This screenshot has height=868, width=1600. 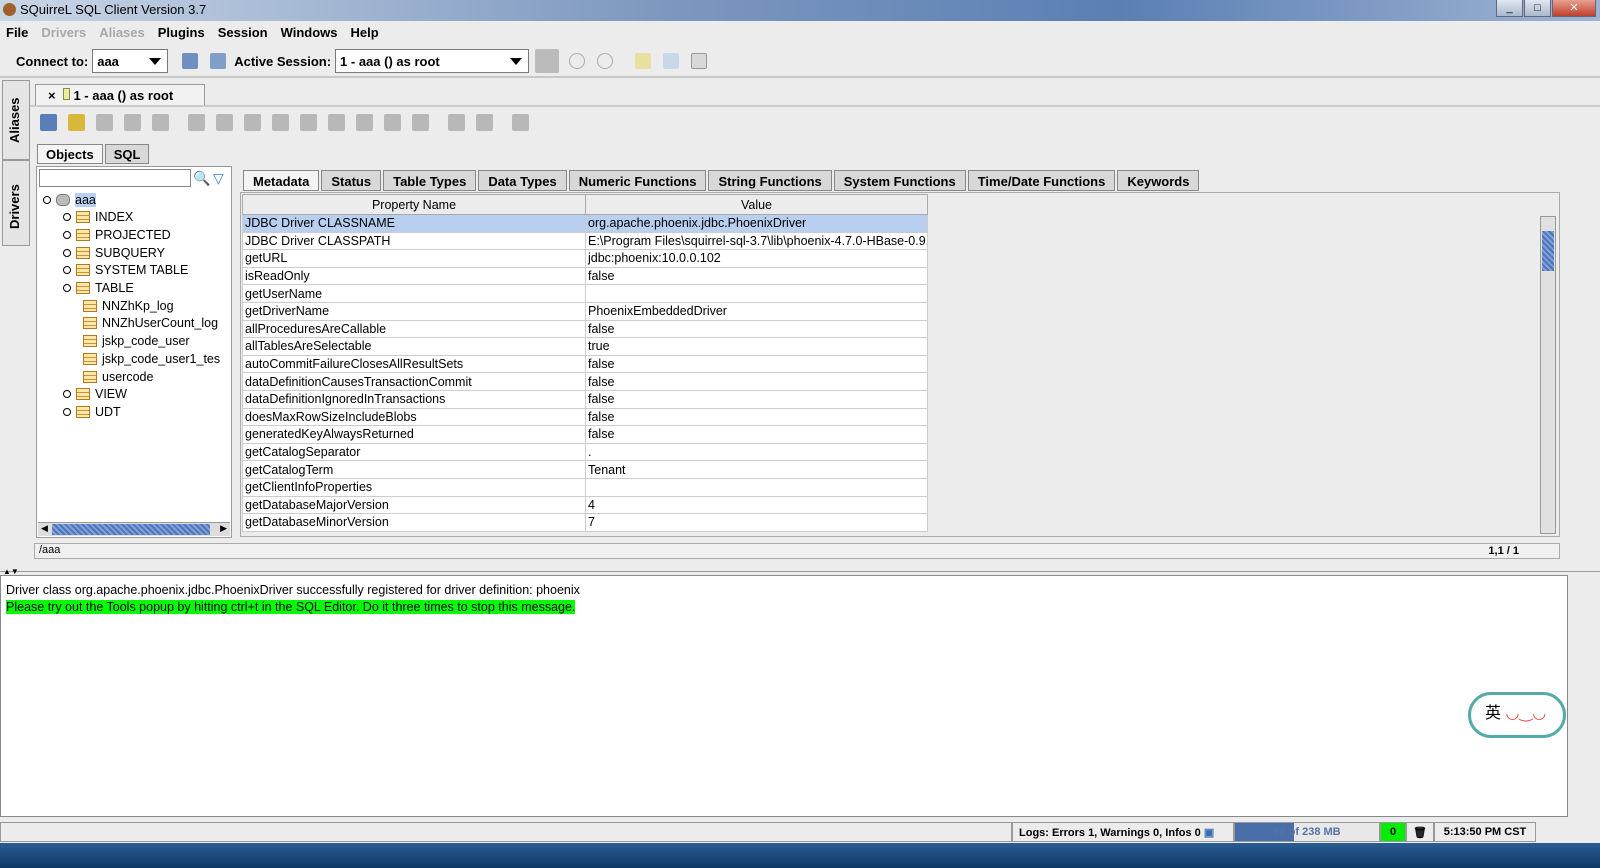 I want to click on session-tab: × 1 - aaa () as root, so click(x=120, y=95).